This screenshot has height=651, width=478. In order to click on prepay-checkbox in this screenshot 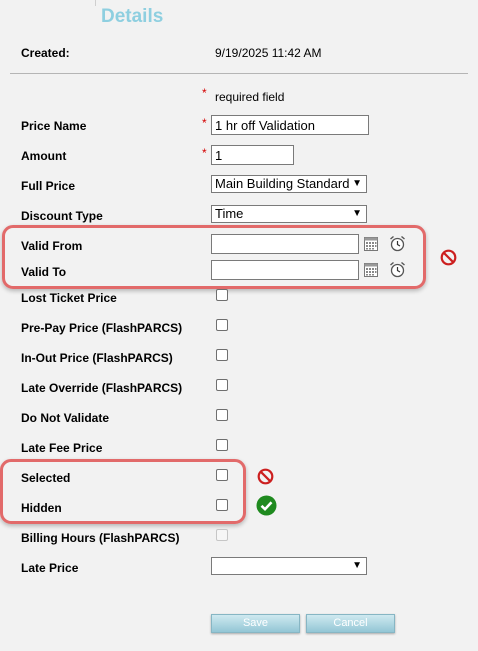, I will do `click(222, 325)`.